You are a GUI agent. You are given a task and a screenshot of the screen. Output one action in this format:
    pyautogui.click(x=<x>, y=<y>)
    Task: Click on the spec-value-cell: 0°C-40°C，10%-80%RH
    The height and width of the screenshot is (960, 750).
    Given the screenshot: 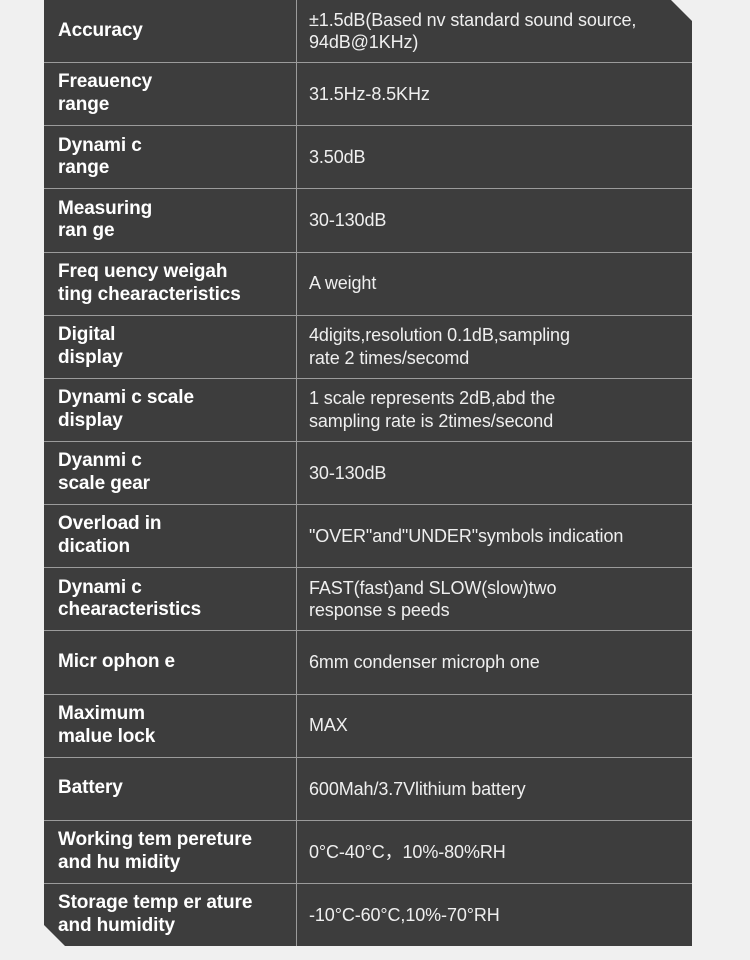 What is the action you would take?
    pyautogui.click(x=494, y=852)
    